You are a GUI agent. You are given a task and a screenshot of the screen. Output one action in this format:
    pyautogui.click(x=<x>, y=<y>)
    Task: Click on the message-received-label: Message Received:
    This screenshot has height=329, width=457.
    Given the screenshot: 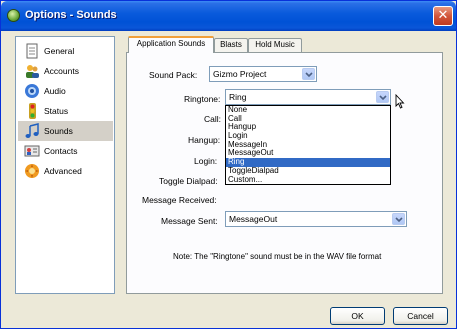 What is the action you would take?
    pyautogui.click(x=179, y=200)
    